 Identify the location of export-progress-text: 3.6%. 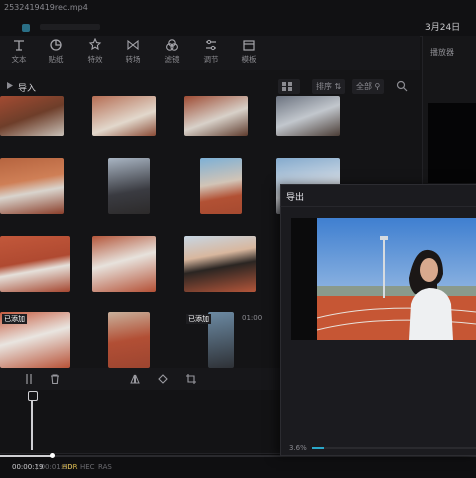
(298, 448).